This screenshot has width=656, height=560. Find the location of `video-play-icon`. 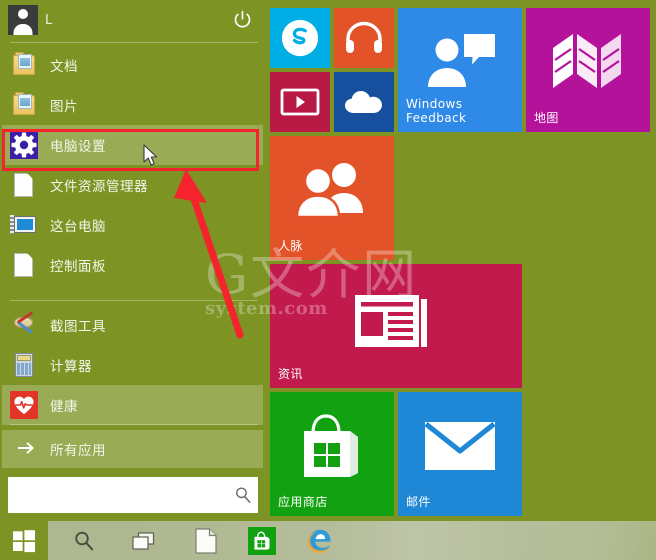

video-play-icon is located at coordinates (300, 102).